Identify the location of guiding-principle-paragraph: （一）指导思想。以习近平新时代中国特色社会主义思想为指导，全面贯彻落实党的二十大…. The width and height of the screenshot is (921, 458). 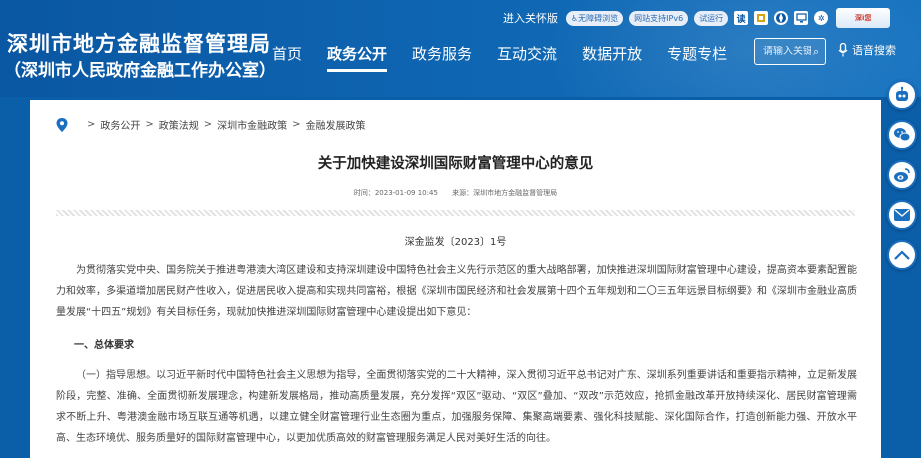
(456, 407).